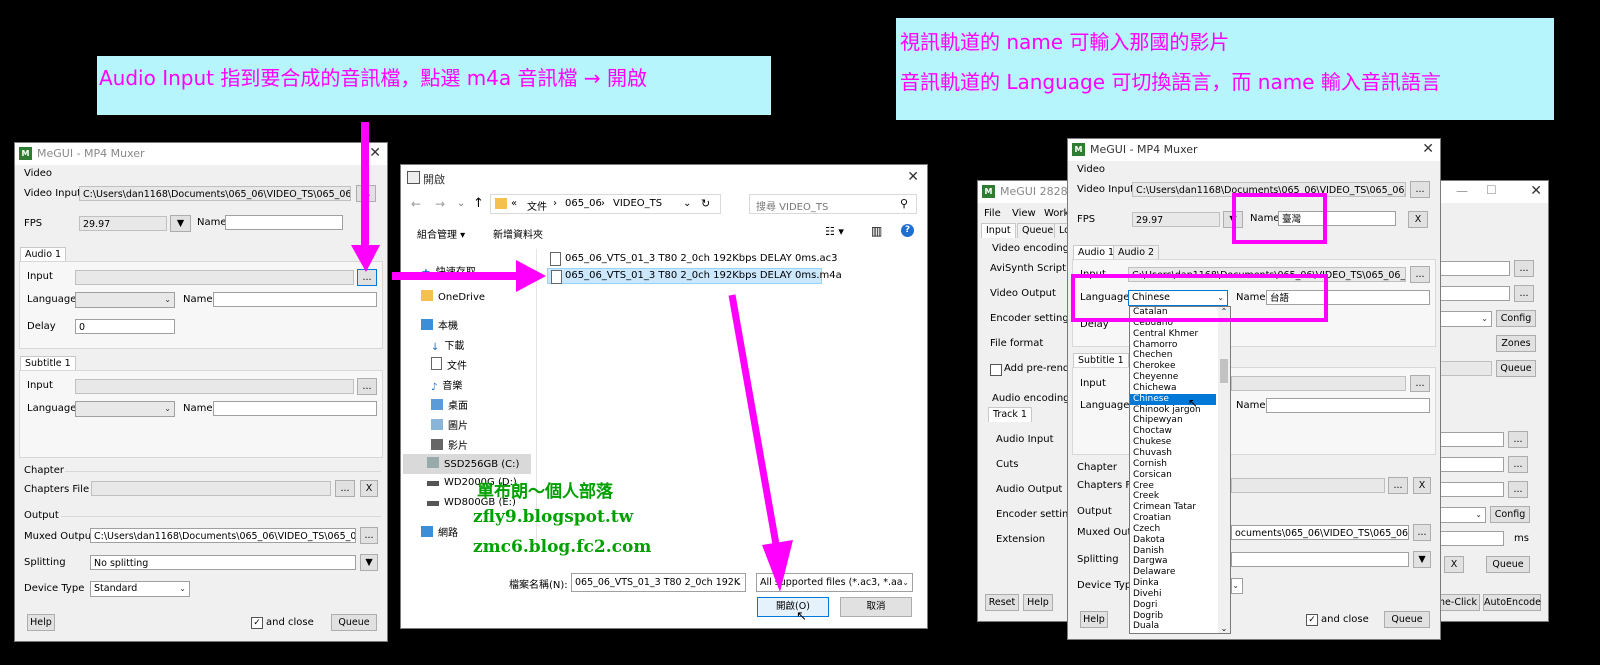 This screenshot has width=1600, height=665. What do you see at coordinates (996, 370) in the screenshot?
I see `add-prerender-checkbox` at bounding box center [996, 370].